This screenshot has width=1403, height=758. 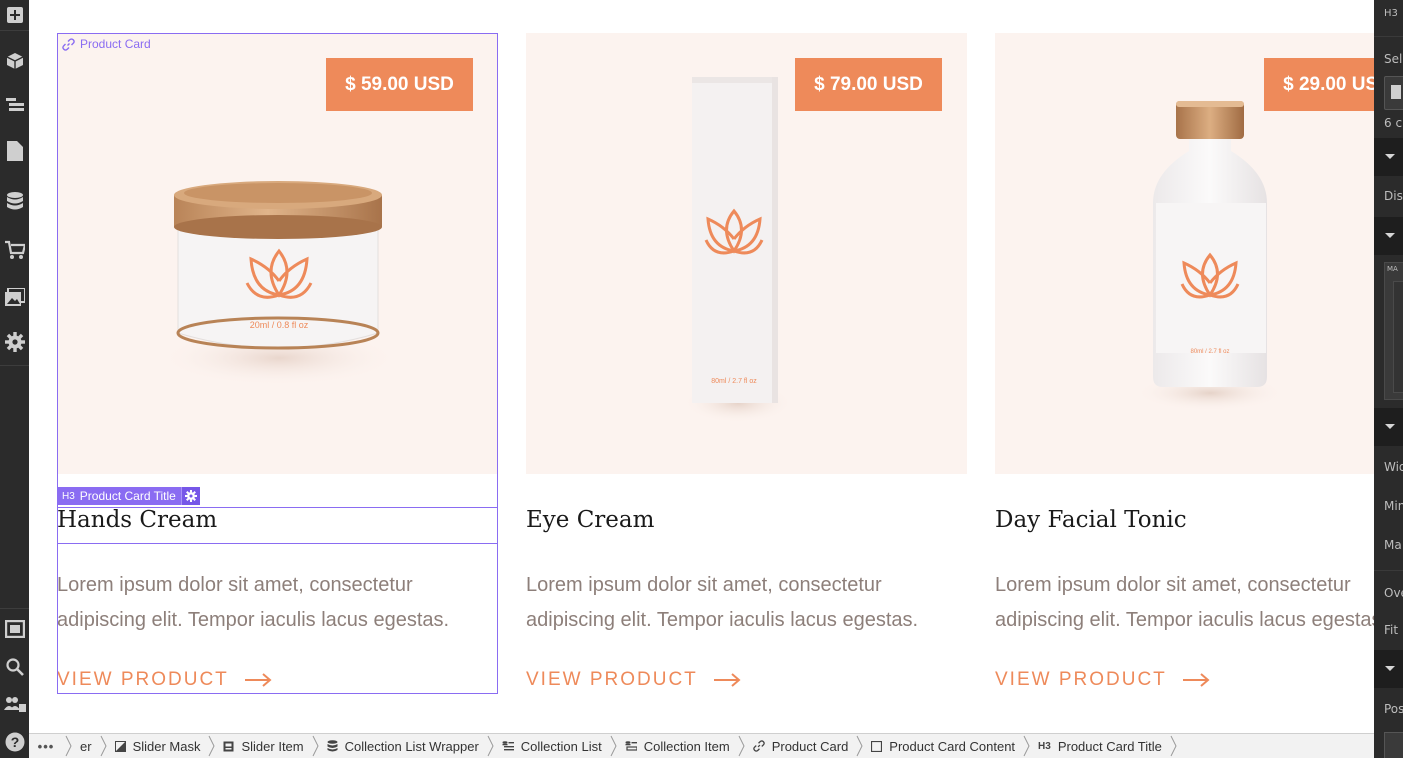 I want to click on breadcrumb-label: Collection Item, so click(x=686, y=746).